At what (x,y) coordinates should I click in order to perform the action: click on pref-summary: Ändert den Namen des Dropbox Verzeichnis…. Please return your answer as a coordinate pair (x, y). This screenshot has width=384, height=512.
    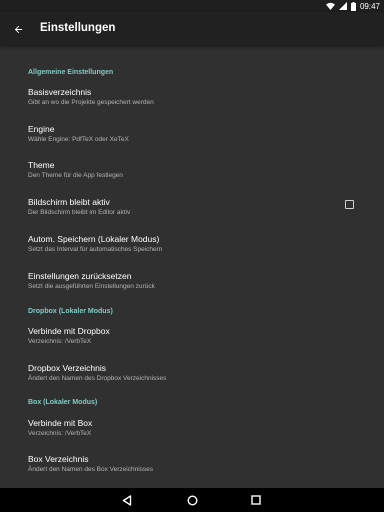
    Looking at the image, I should click on (97, 378).